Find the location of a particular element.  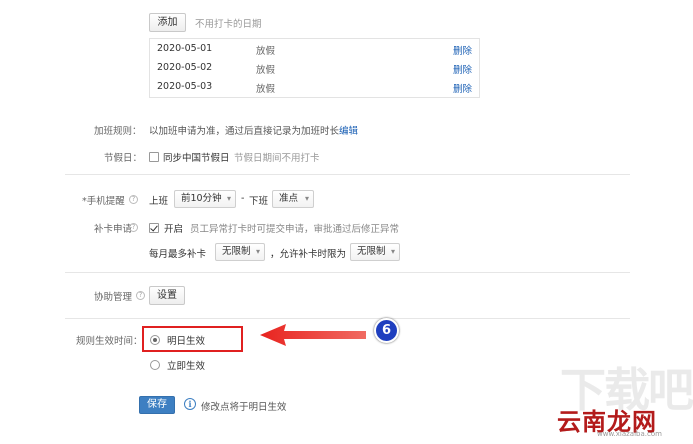

clock-out-label: 下班 is located at coordinates (259, 201).